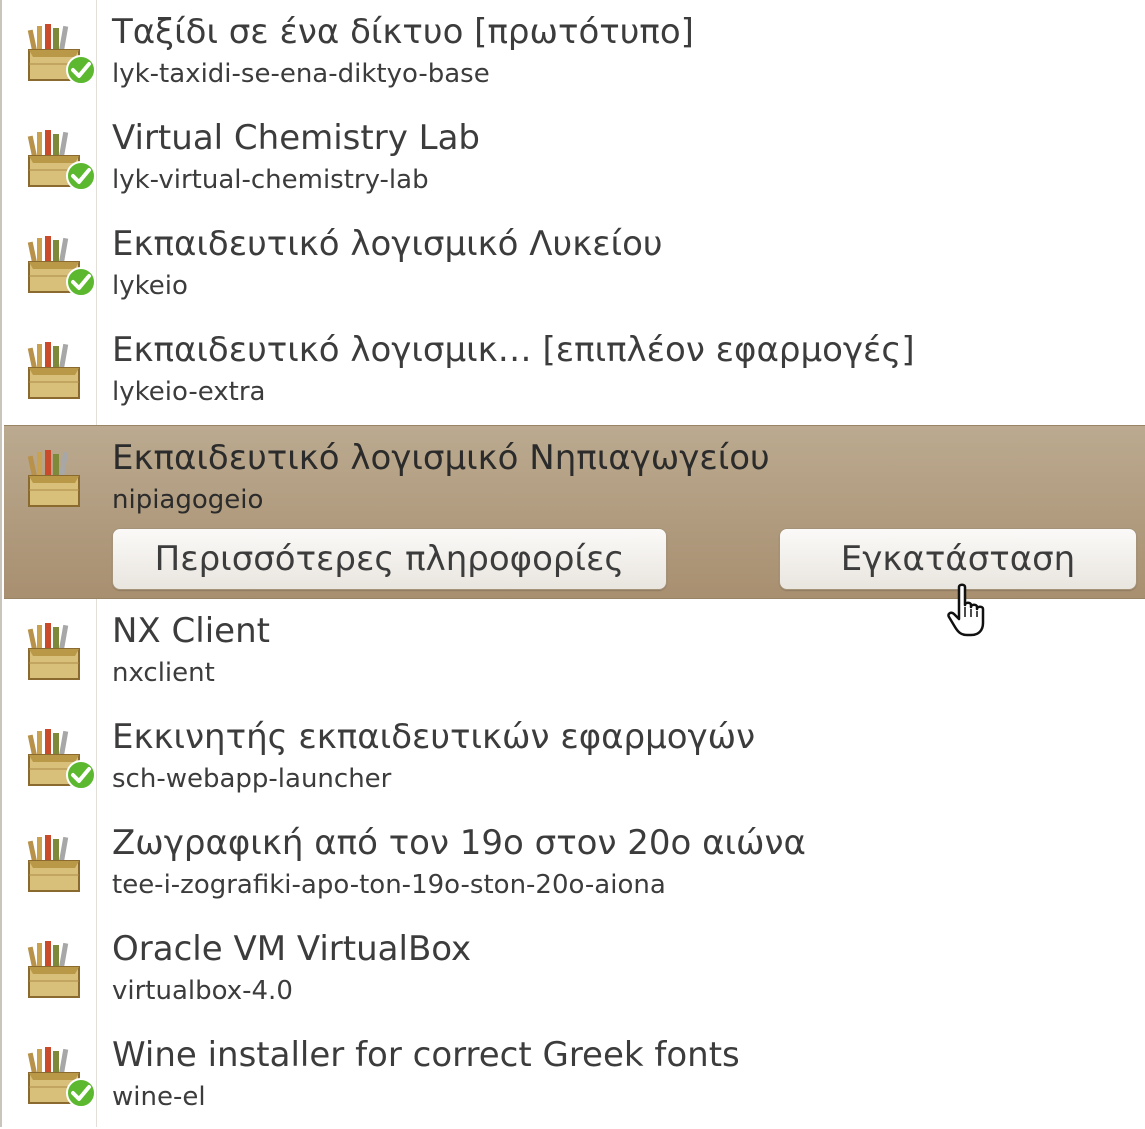  I want to click on package-title: Virtual Chemistry Lab, so click(296, 138).